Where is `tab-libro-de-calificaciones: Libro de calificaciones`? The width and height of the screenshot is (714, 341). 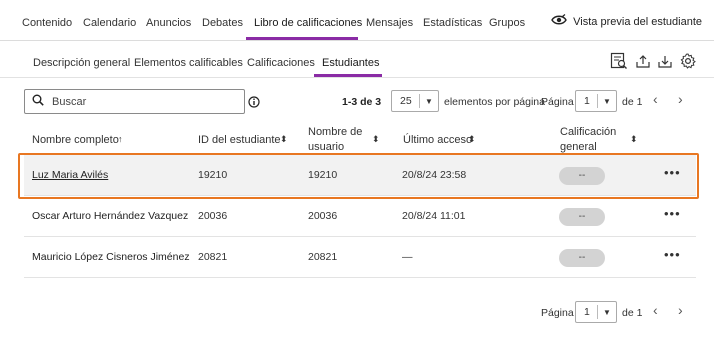 tab-libro-de-calificaciones: Libro de calificaciones is located at coordinates (308, 23).